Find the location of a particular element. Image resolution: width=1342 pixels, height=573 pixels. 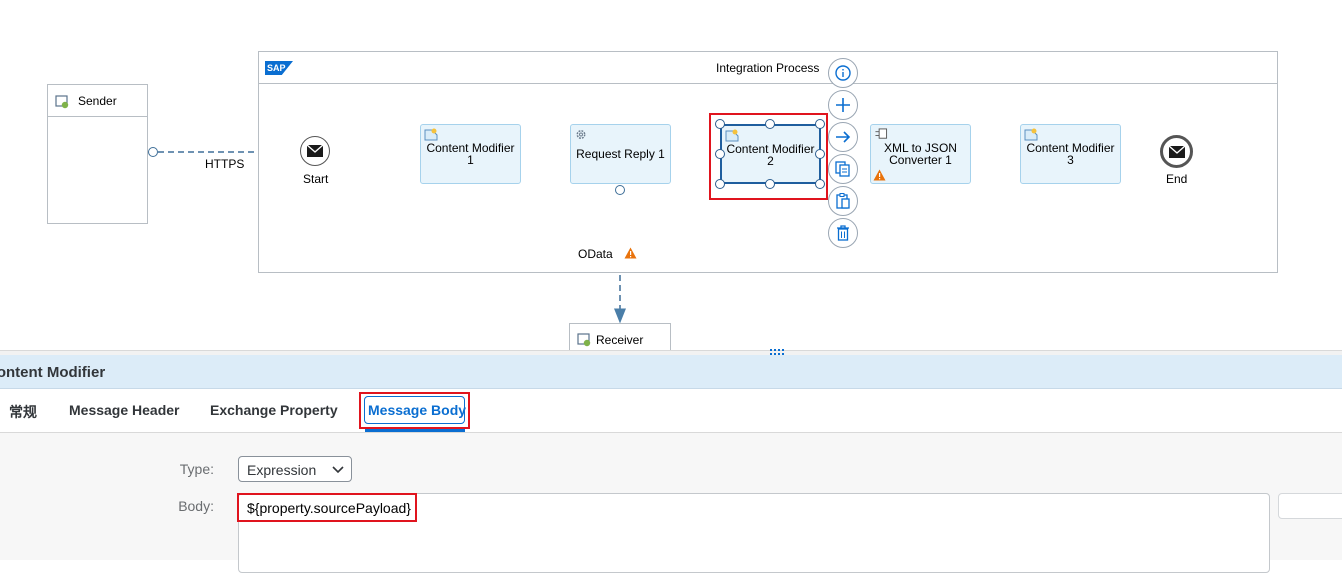

add-icon is located at coordinates (843, 105).